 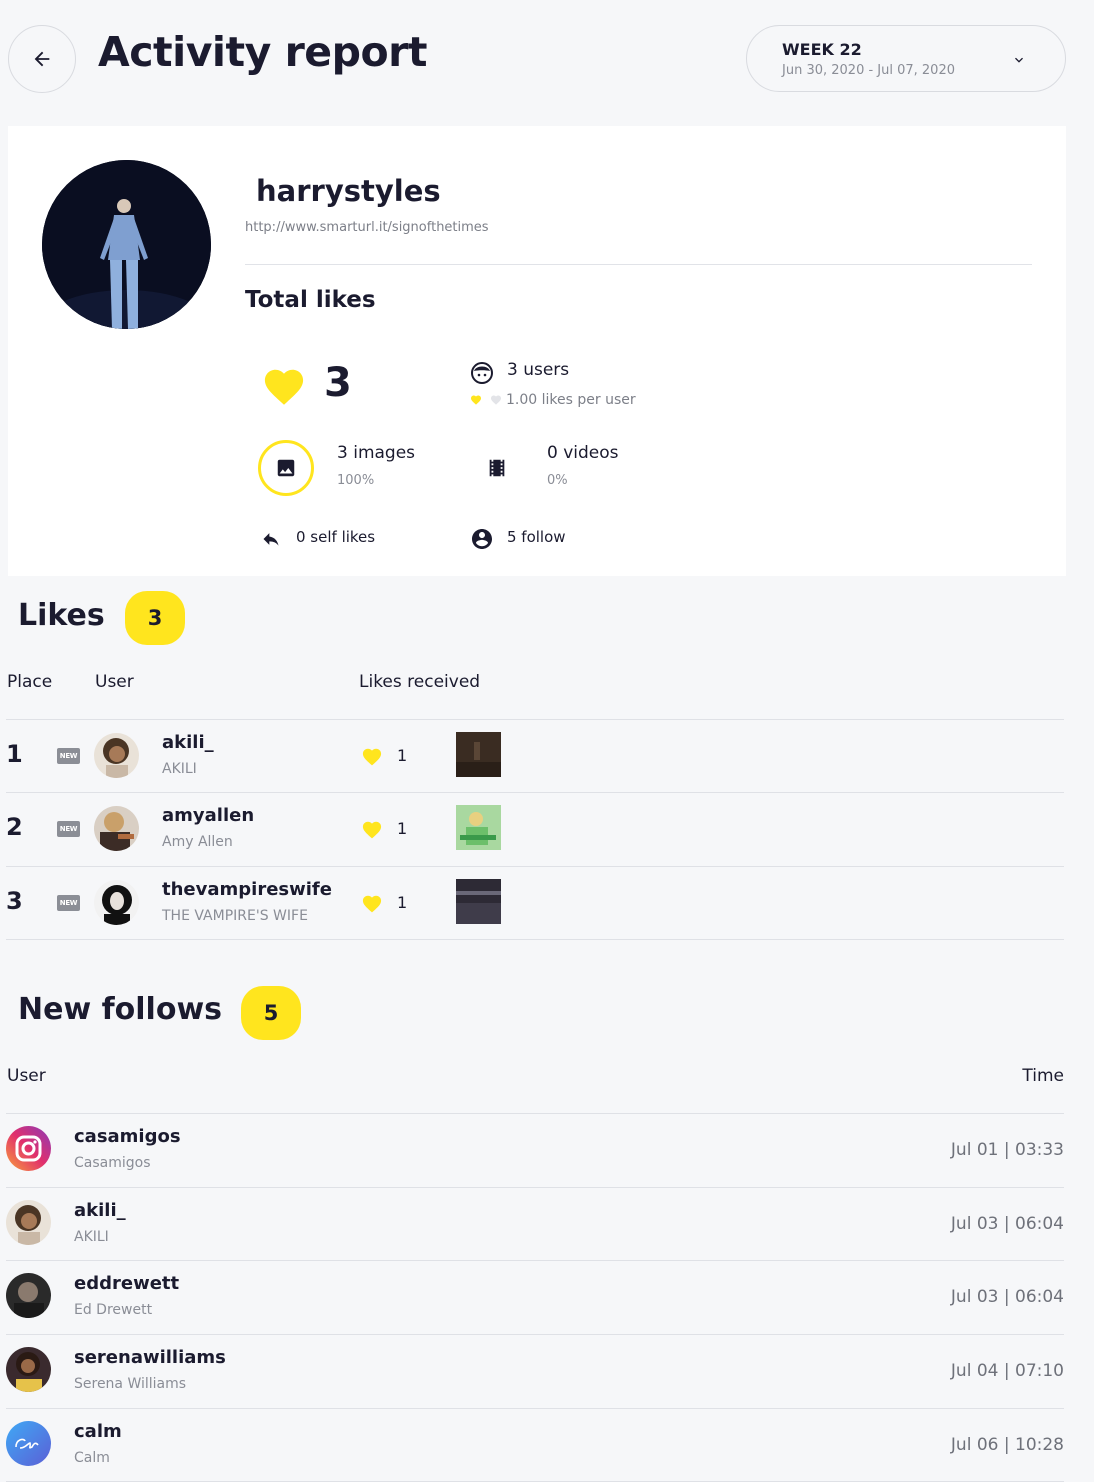 I want to click on column-header-time: Time, so click(x=1043, y=1076).